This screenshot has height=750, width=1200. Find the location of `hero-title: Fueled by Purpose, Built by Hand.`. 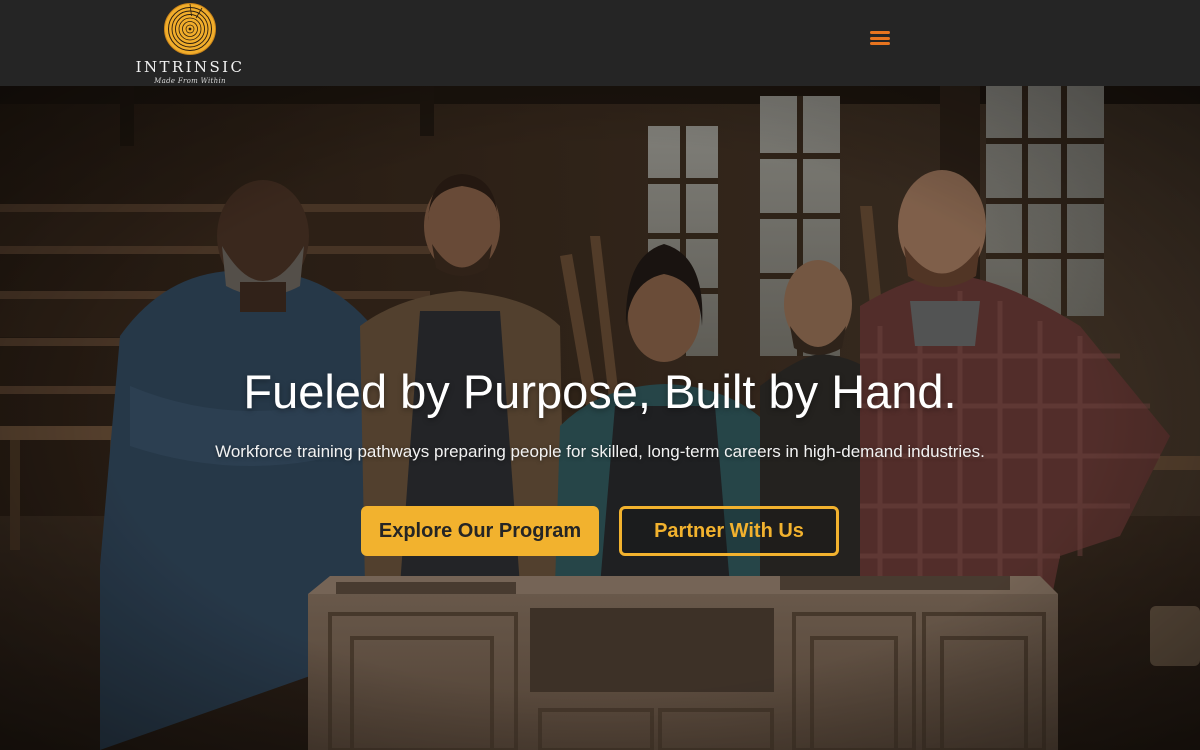

hero-title: Fueled by Purpose, Built by Hand. is located at coordinates (600, 391).